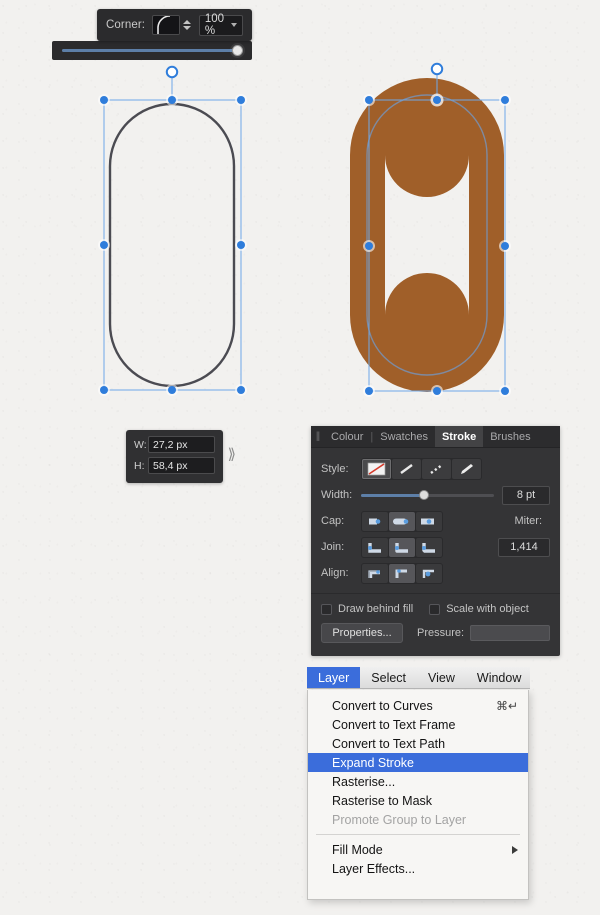 The height and width of the screenshot is (915, 600). I want to click on align-button-group, so click(402, 573).